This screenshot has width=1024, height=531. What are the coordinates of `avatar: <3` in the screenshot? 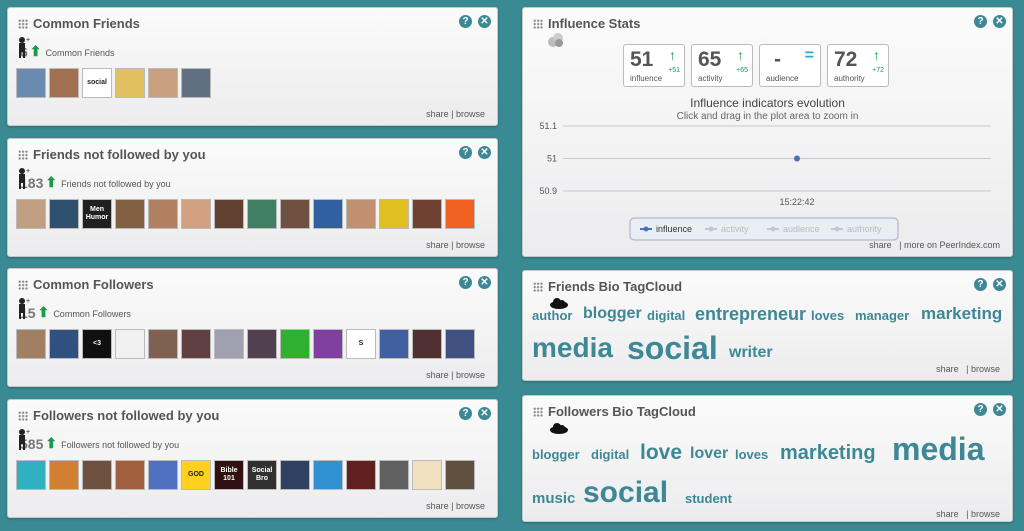 It's located at (97, 344).